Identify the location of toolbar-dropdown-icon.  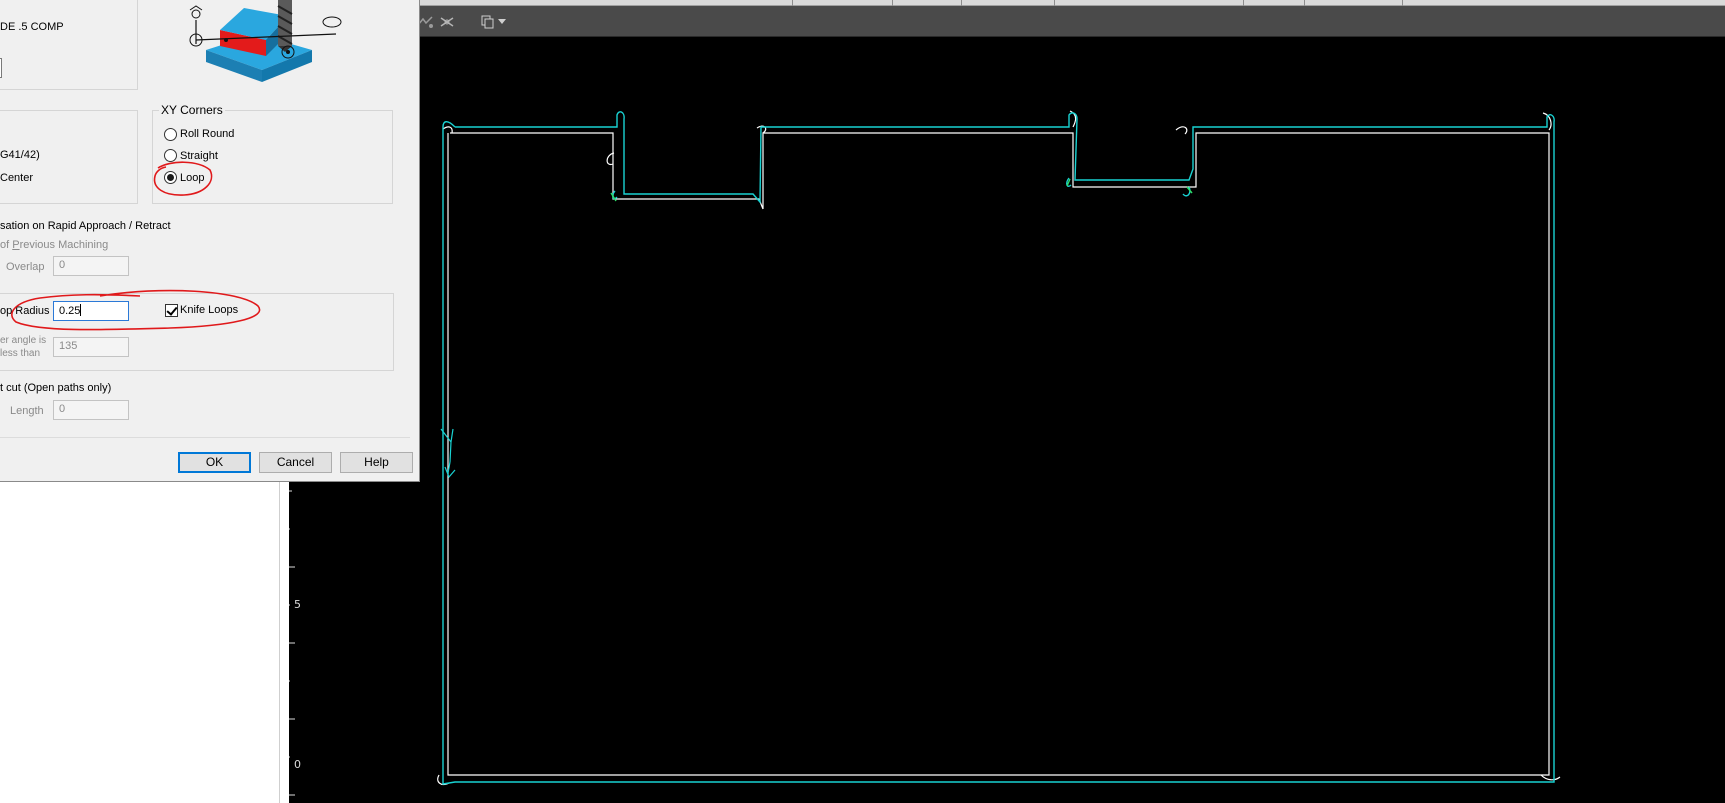
(502, 22).